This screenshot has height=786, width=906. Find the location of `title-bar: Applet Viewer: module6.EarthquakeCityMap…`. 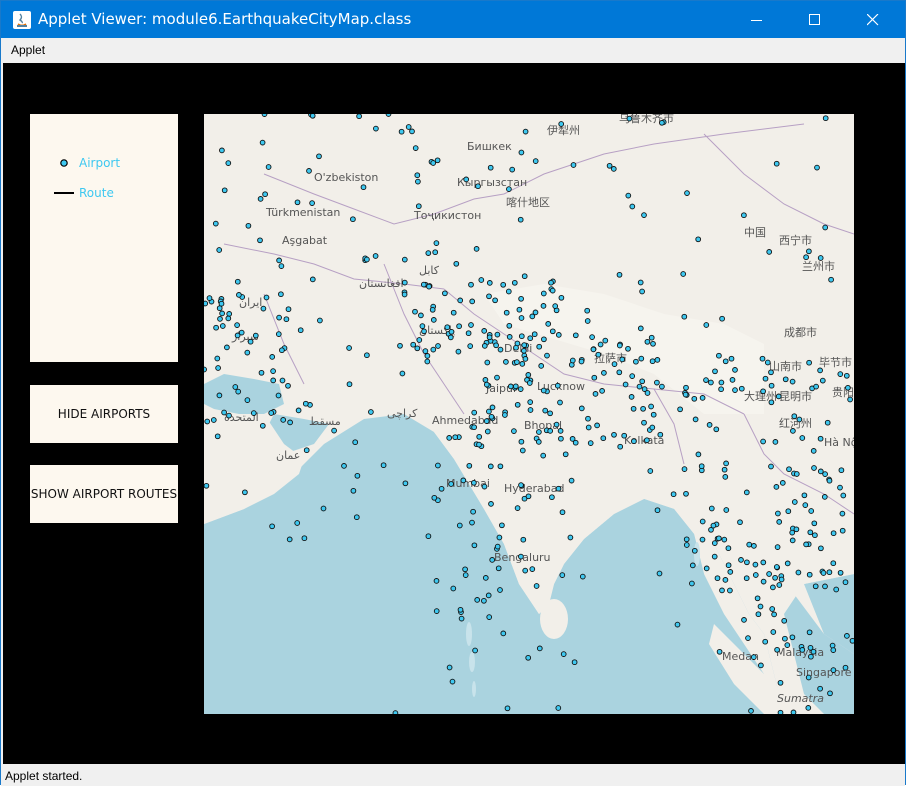

title-bar: Applet Viewer: module6.EarthquakeCityMap… is located at coordinates (453, 19).